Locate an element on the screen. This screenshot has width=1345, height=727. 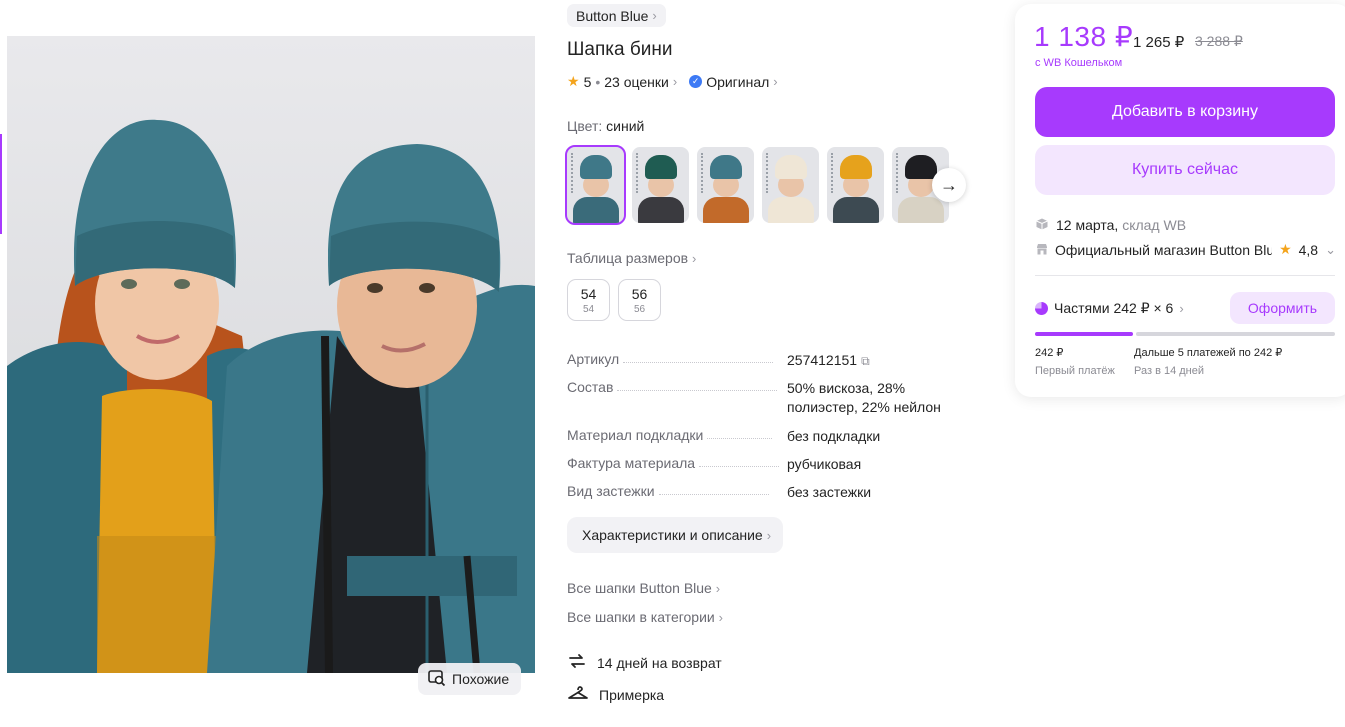
rating-value: 5 is located at coordinates (587, 81).